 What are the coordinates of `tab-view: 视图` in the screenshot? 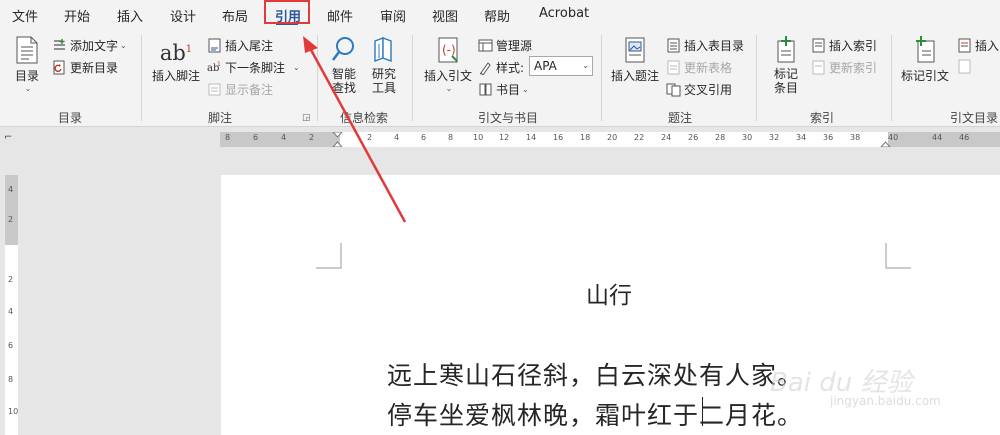 It's located at (445, 15).